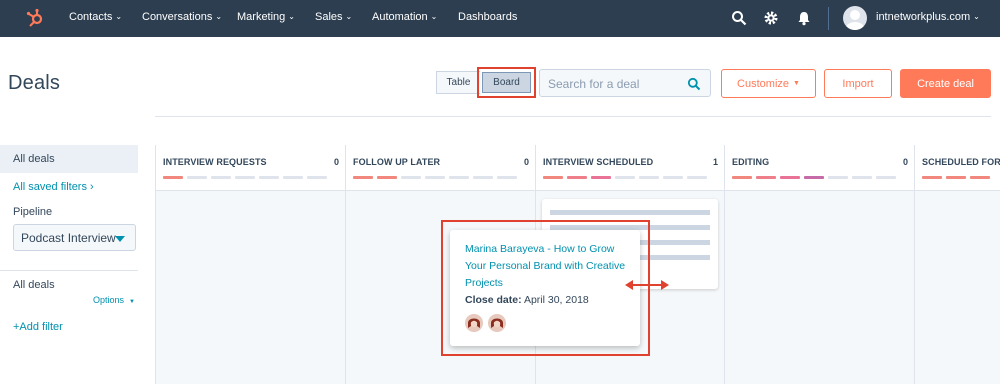  I want to click on stage-header: SCHEDULED FOR A, so click(957, 168).